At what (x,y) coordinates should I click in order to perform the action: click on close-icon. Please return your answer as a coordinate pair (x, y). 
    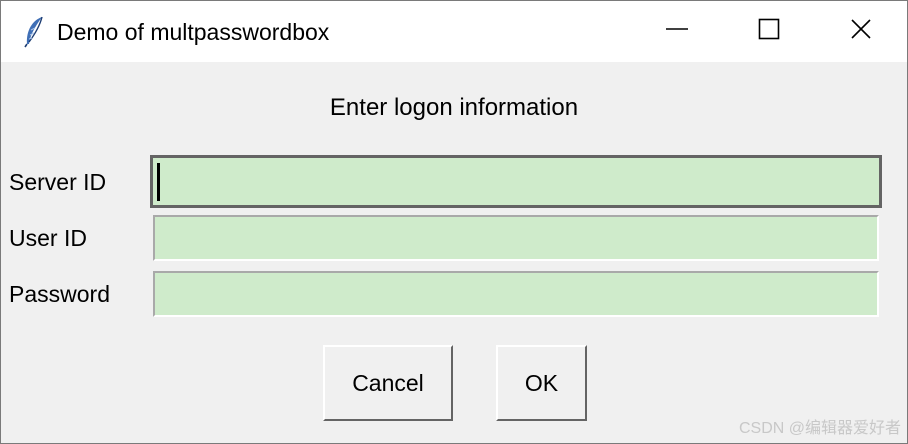
    Looking at the image, I should click on (861, 31).